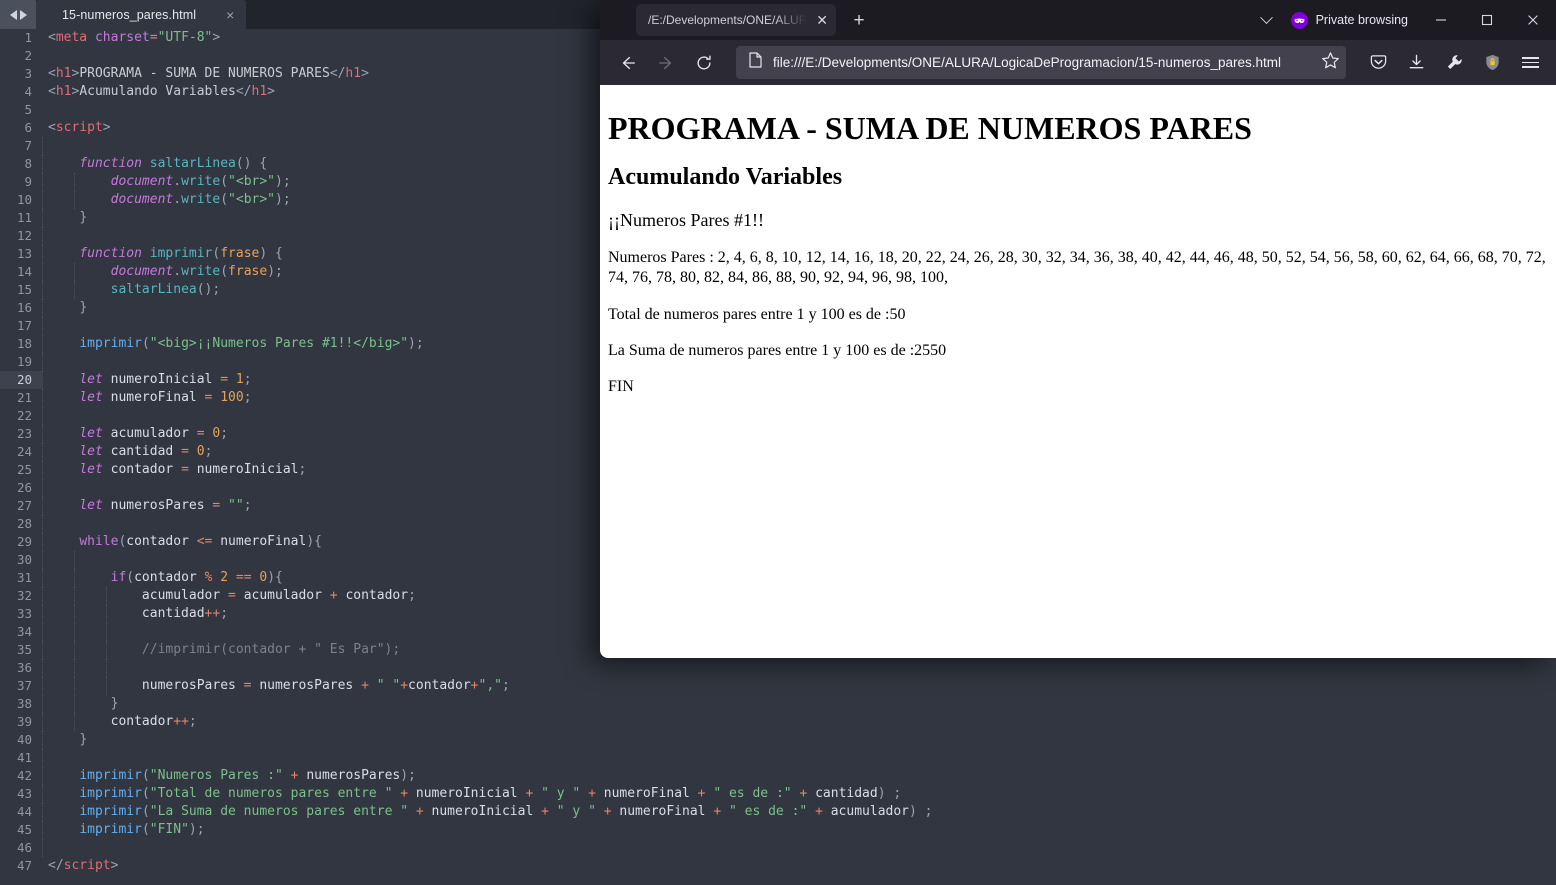 This screenshot has width=1556, height=885. What do you see at coordinates (1330, 63) in the screenshot?
I see `star-icon` at bounding box center [1330, 63].